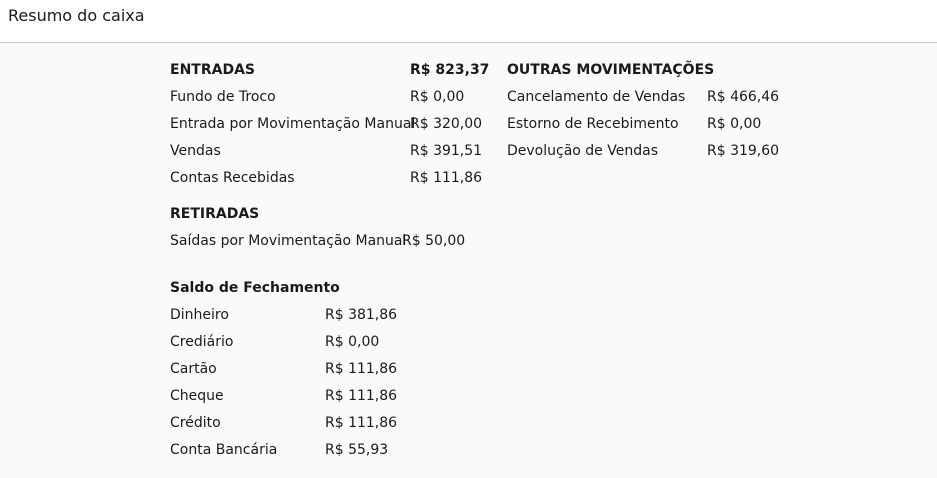  What do you see at coordinates (446, 178) in the screenshot?
I see `entradas-item-value: R$ 111,86` at bounding box center [446, 178].